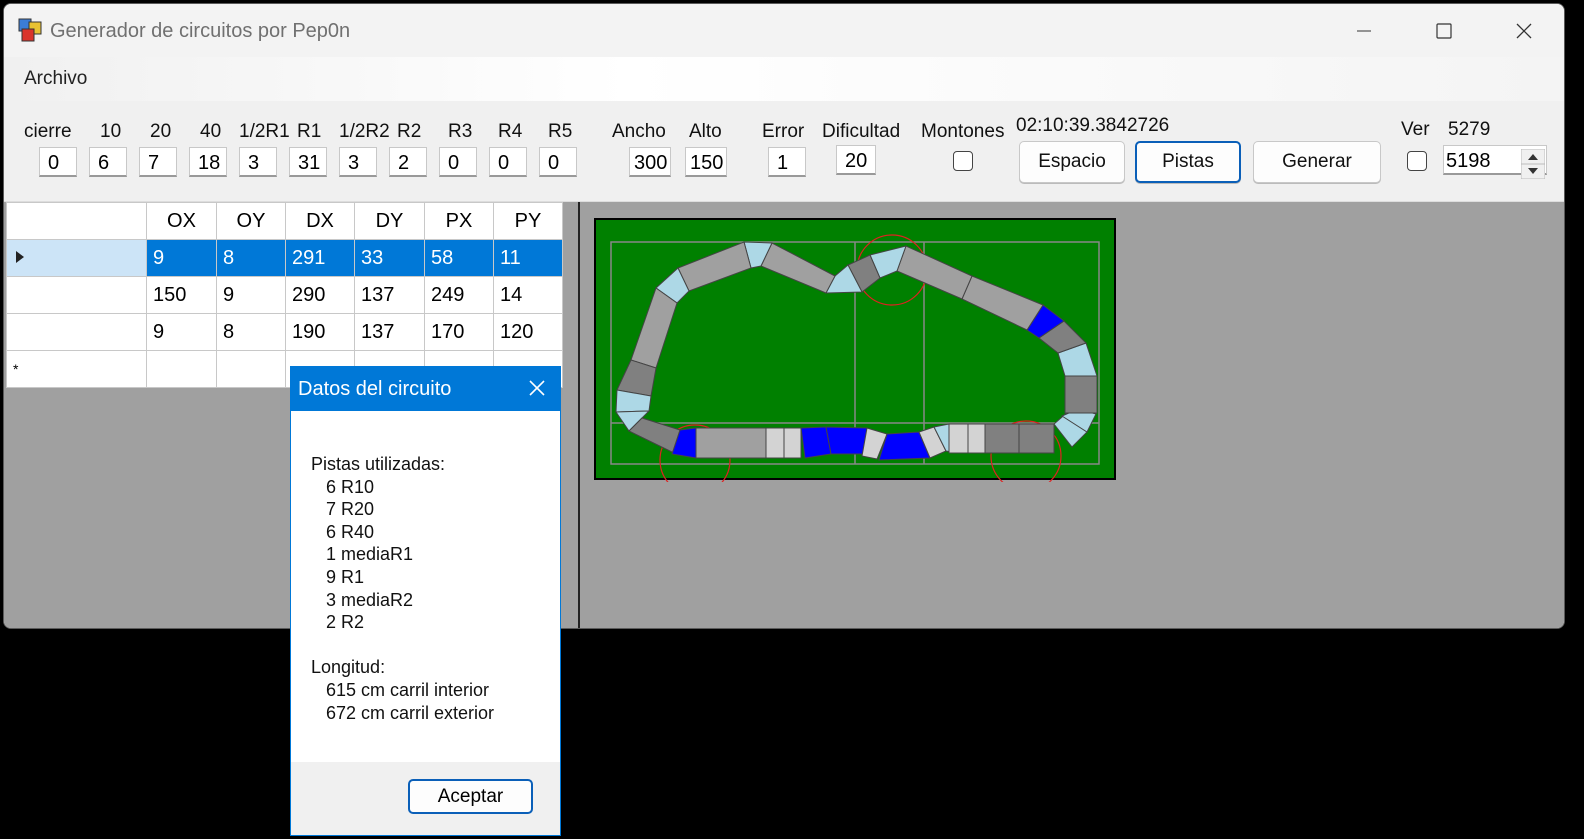 The height and width of the screenshot is (839, 1584). I want to click on montones-checkbox, so click(963, 161).